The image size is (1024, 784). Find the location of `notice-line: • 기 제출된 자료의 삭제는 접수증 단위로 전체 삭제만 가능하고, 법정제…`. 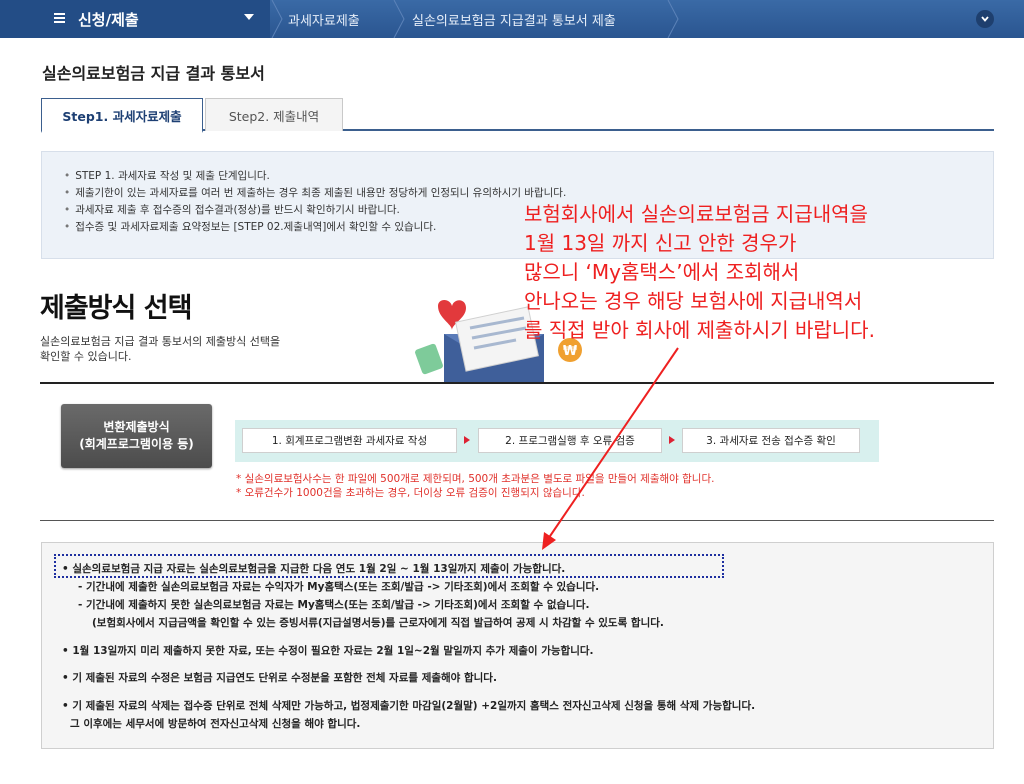

notice-line: • 기 제출된 자료의 삭제는 접수증 단위로 전체 삭제만 가능하고, 법정제… is located at coordinates (409, 706).